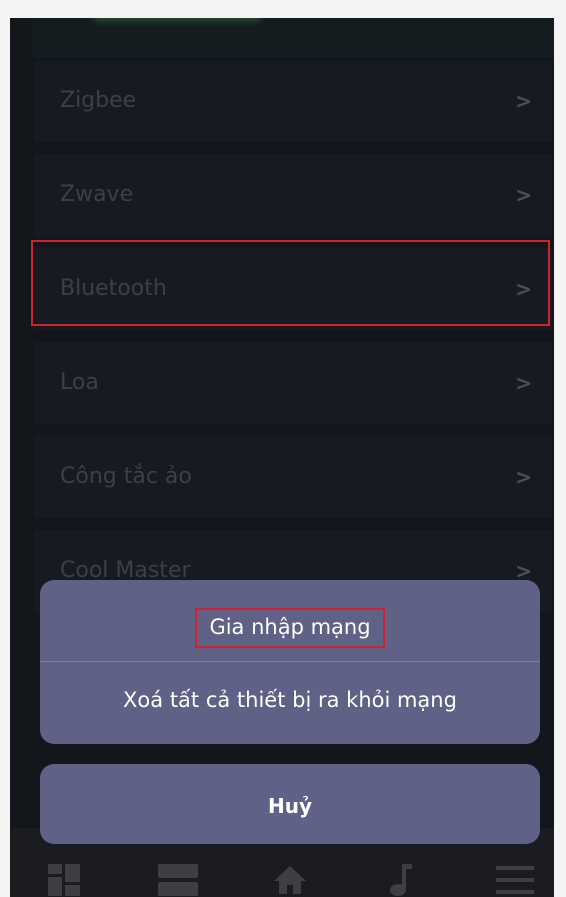  I want to click on menu-item-loa: Loa >, so click(293, 383).